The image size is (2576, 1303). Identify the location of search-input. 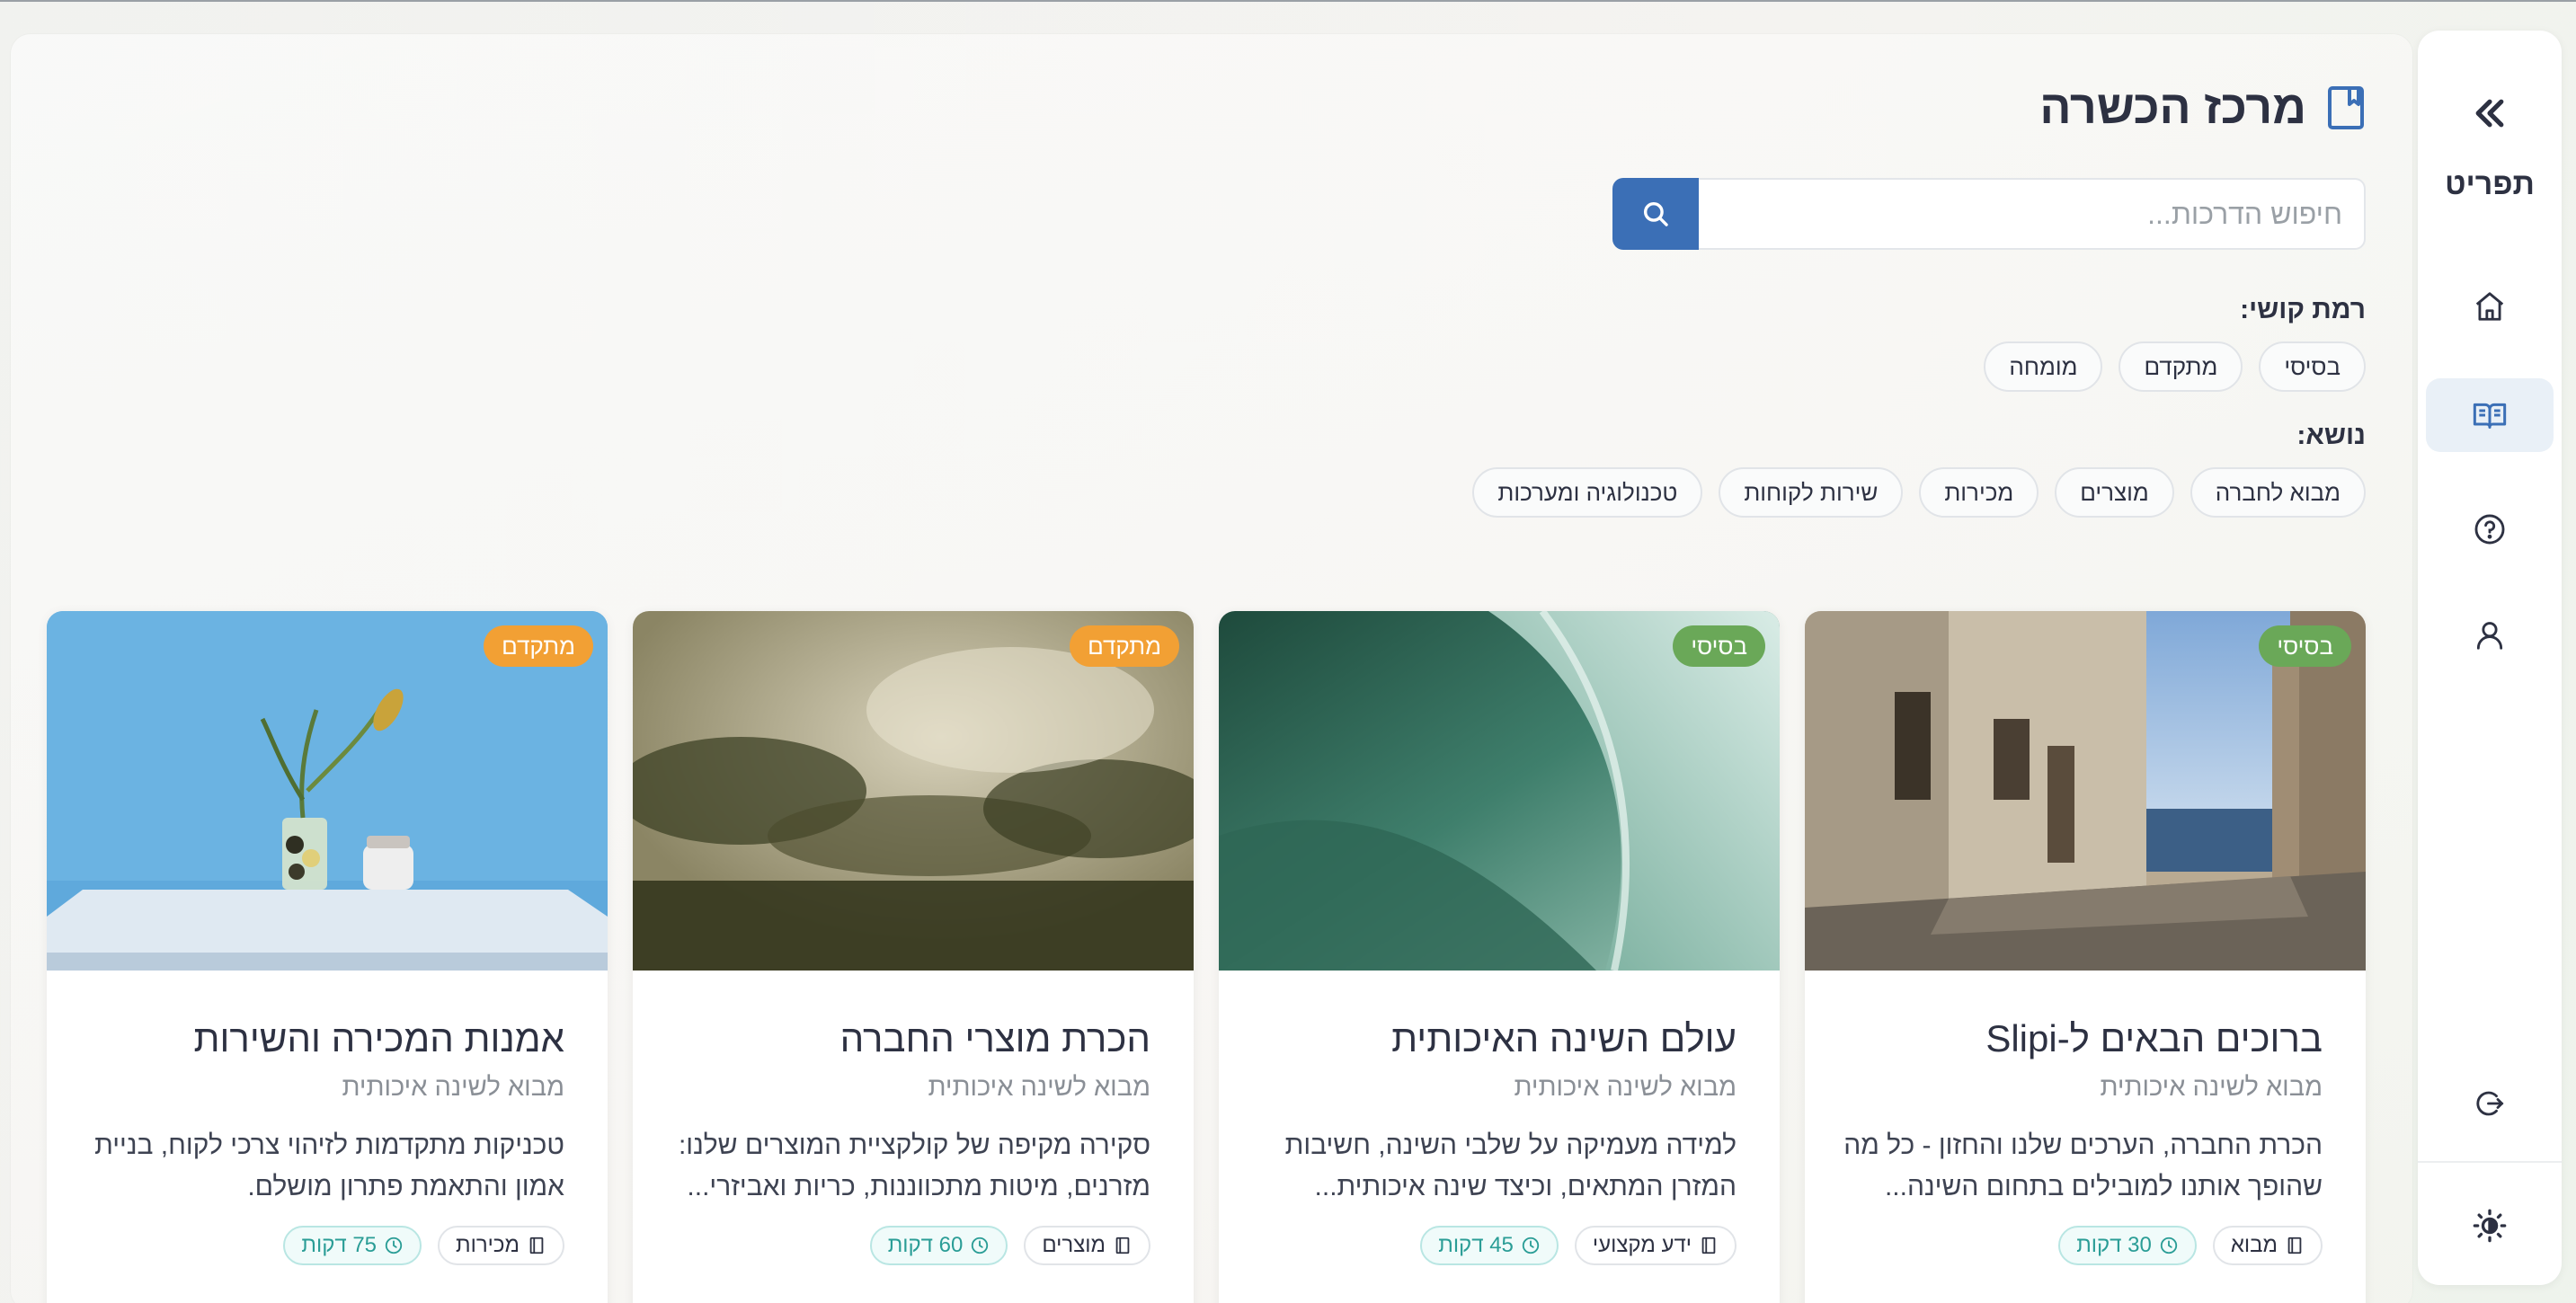
(2032, 214).